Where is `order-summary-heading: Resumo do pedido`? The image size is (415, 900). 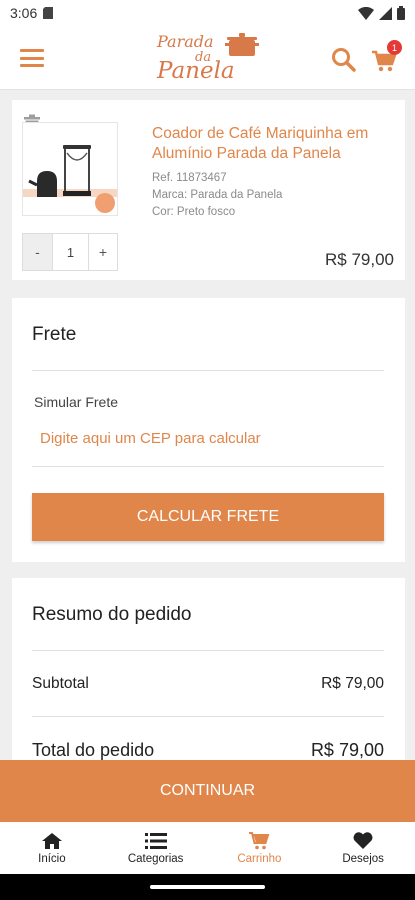
order-summary-heading: Resumo do pedido is located at coordinates (112, 614).